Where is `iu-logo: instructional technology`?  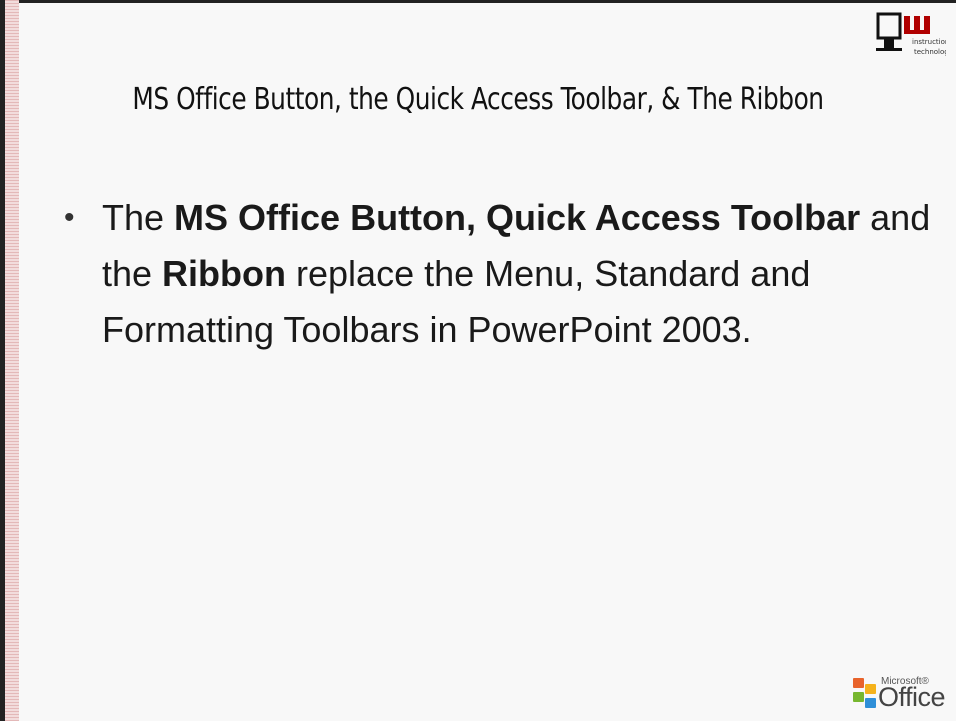
iu-logo: instructional technology is located at coordinates (913, 39).